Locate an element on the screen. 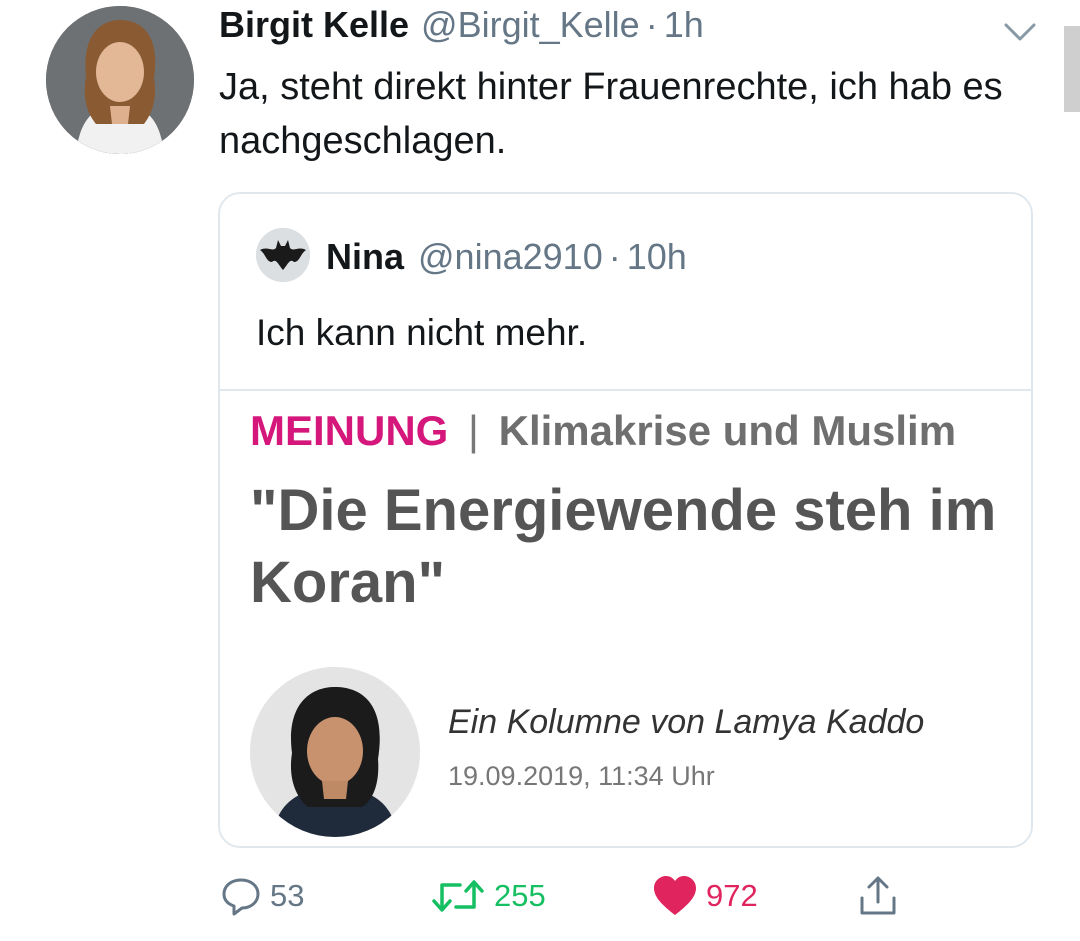 This screenshot has width=1080, height=941. retweet-button: 255 is located at coordinates (488, 896).